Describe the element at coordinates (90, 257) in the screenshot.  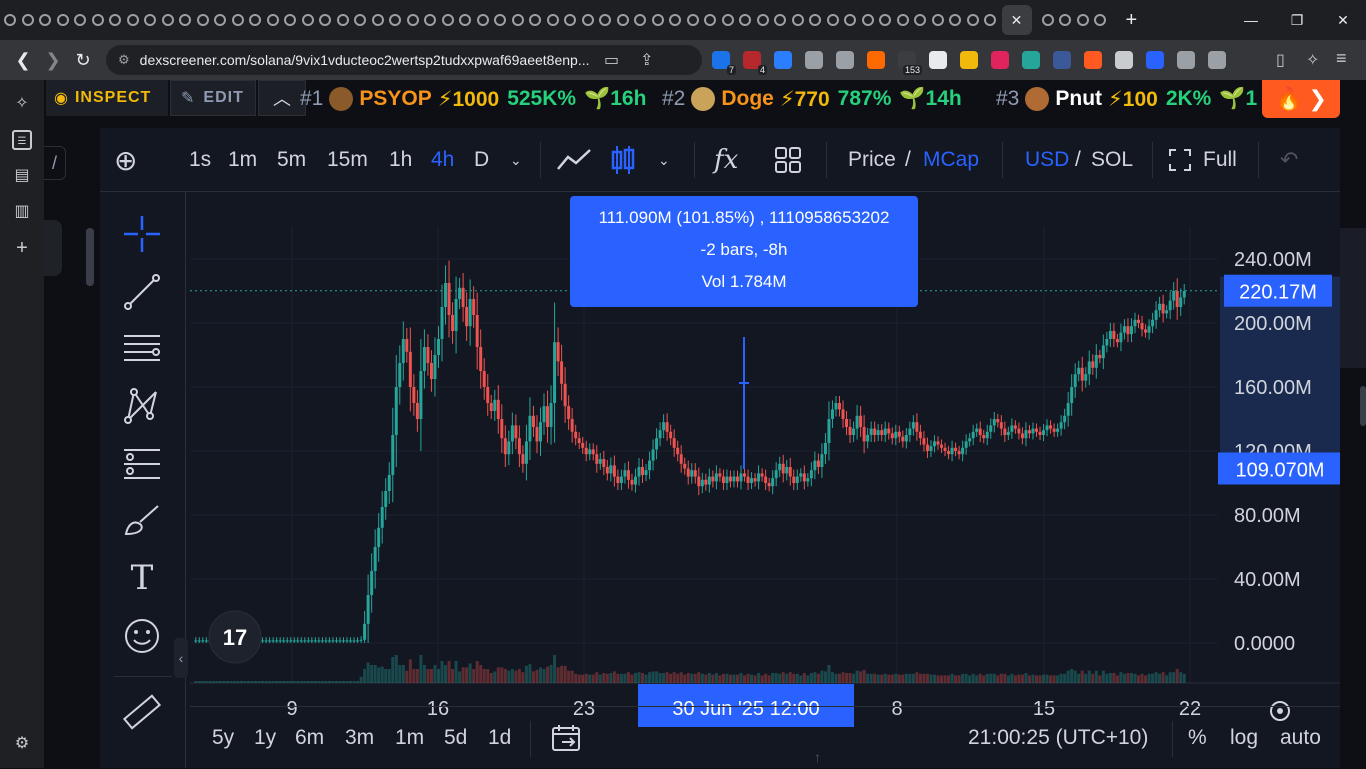
I see `page-left-scrollbar` at that location.